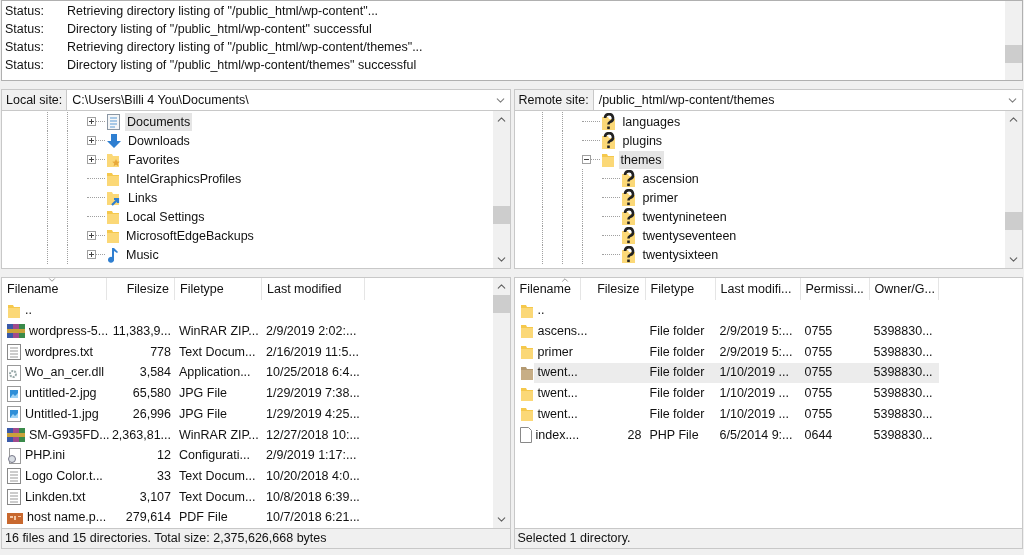 The width and height of the screenshot is (1024, 555). Describe the element at coordinates (64, 373) in the screenshot. I see `file-row-name: Wo_an_cer.dll` at that location.